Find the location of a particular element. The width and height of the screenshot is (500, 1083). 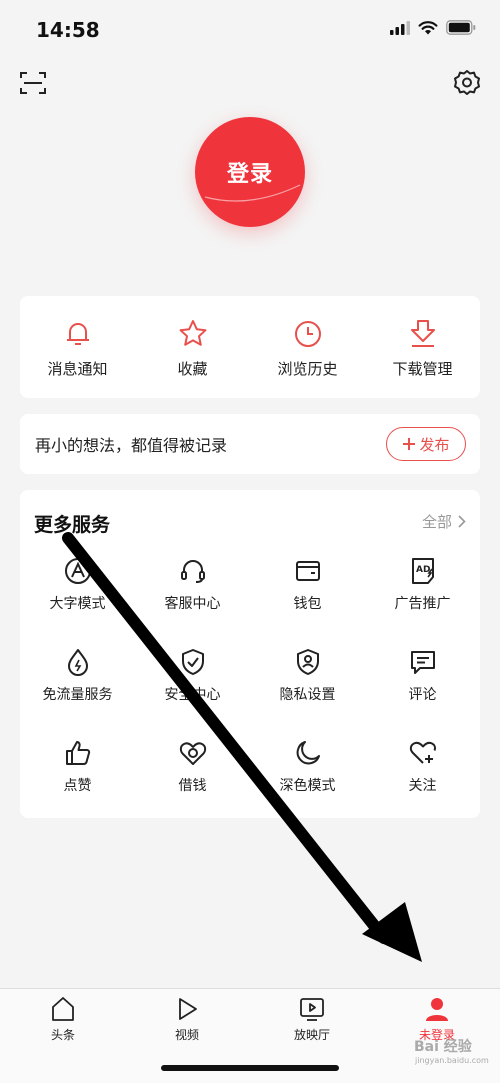

service-label: 免流量服务 is located at coordinates (77, 695).